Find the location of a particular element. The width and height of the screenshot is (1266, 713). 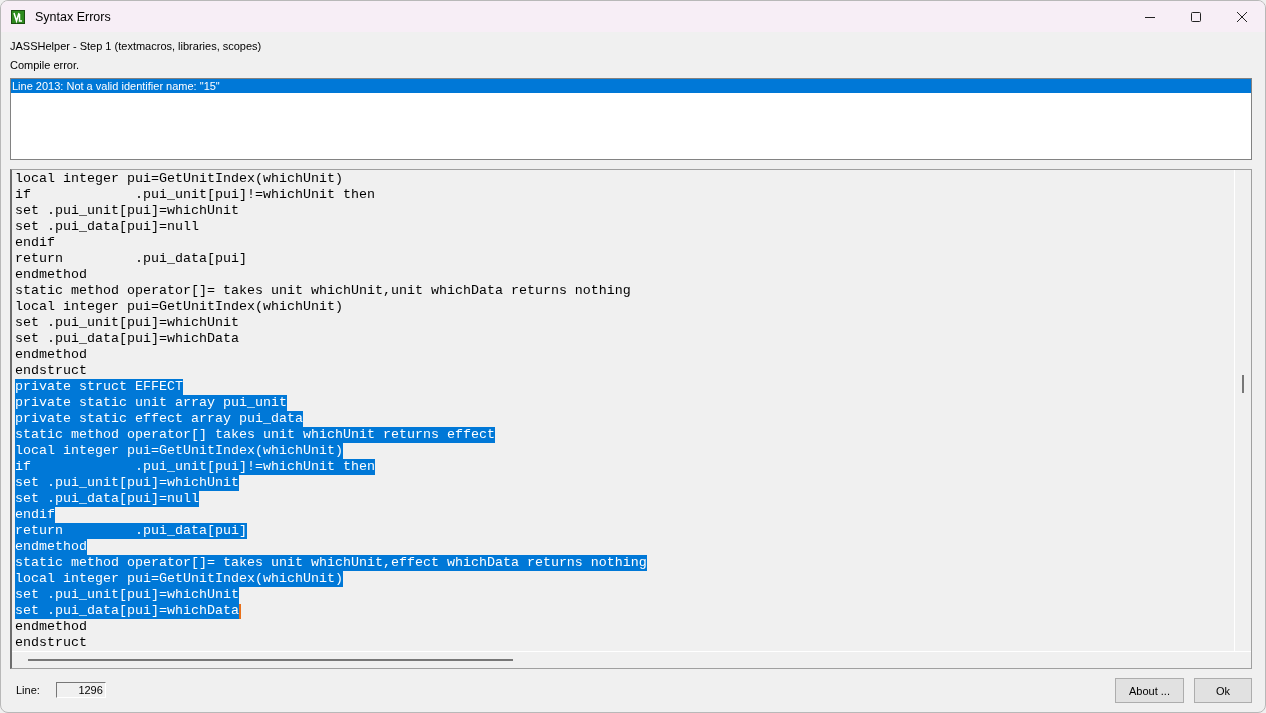

status-text: Compile error. is located at coordinates (45, 65).